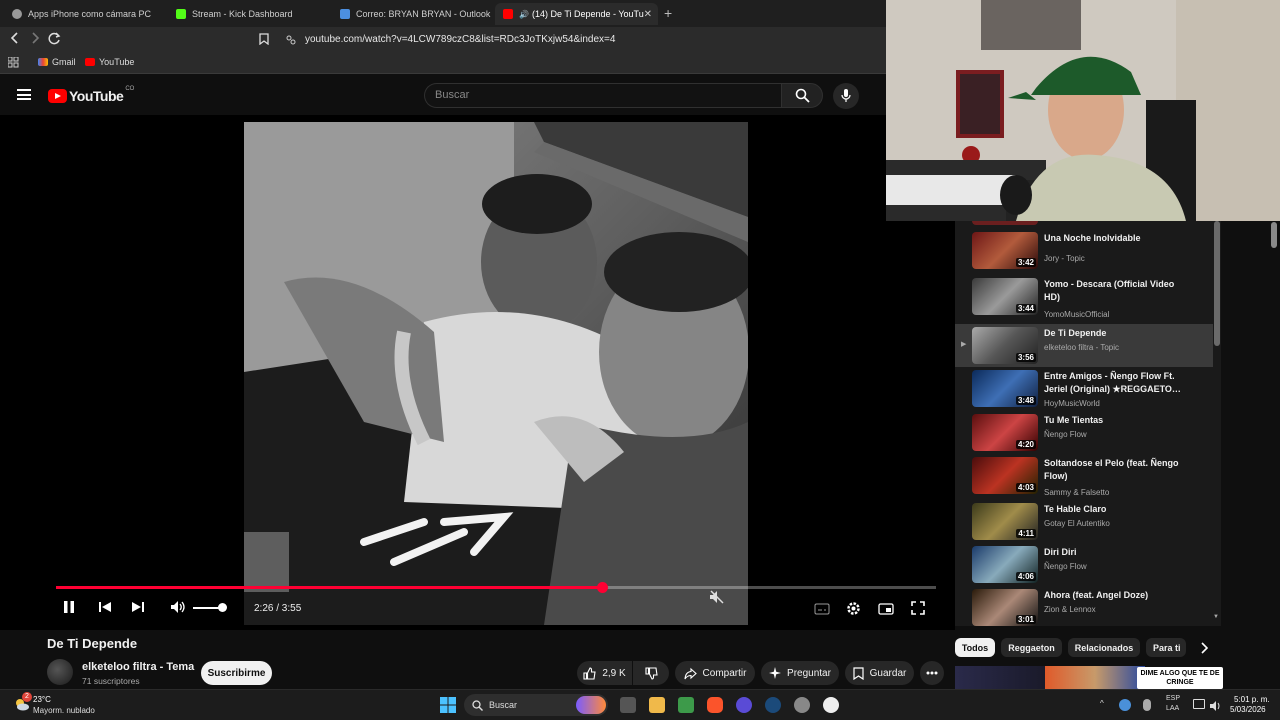 Image resolution: width=1280 pixels, height=720 pixels. I want to click on playlist-item: 3:42 Una Noche Inolvidable Jory - Topic, so click(1084, 250).